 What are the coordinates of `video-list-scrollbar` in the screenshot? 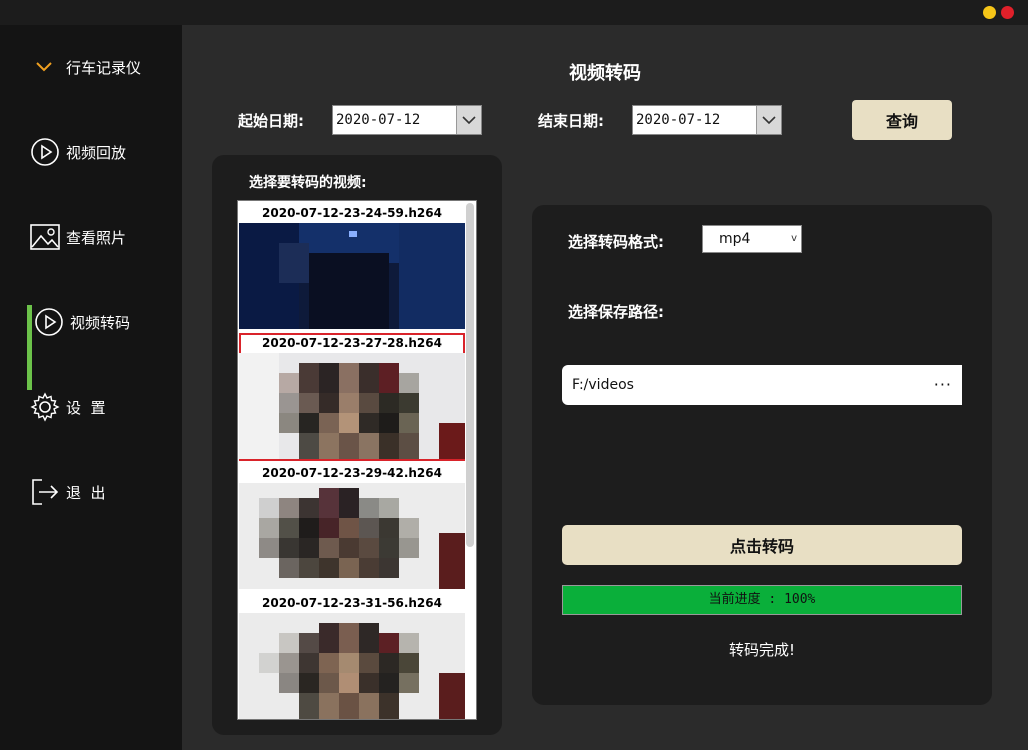 It's located at (470, 375).